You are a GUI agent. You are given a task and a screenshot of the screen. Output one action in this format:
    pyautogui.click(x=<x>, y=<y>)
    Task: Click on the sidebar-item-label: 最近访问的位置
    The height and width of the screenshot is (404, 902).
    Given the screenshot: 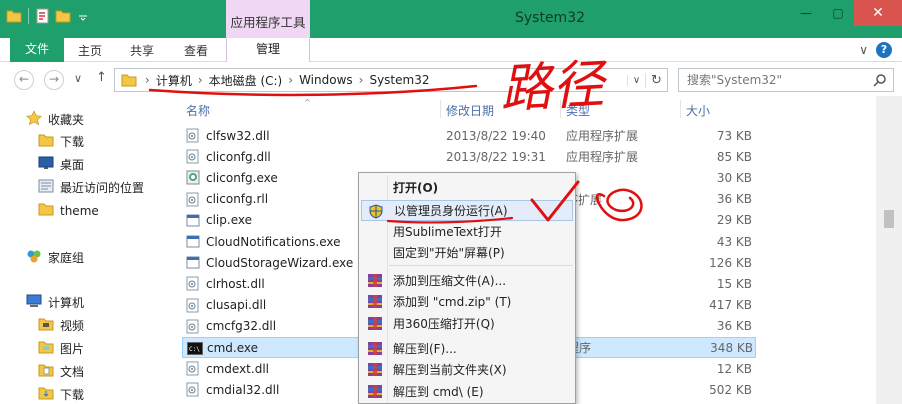 What is the action you would take?
    pyautogui.click(x=102, y=188)
    